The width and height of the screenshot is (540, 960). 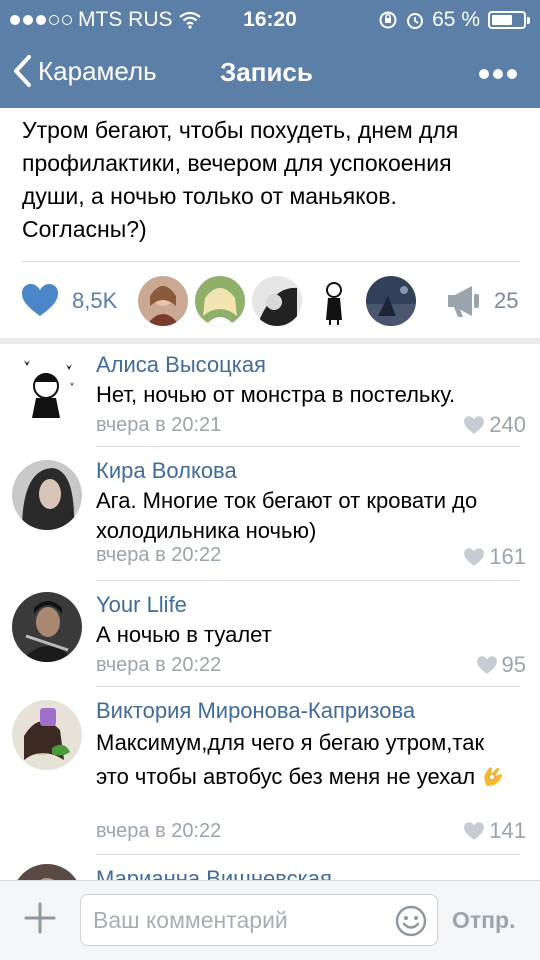 I want to click on nav-bar: Карамель Запись, so click(x=270, y=74).